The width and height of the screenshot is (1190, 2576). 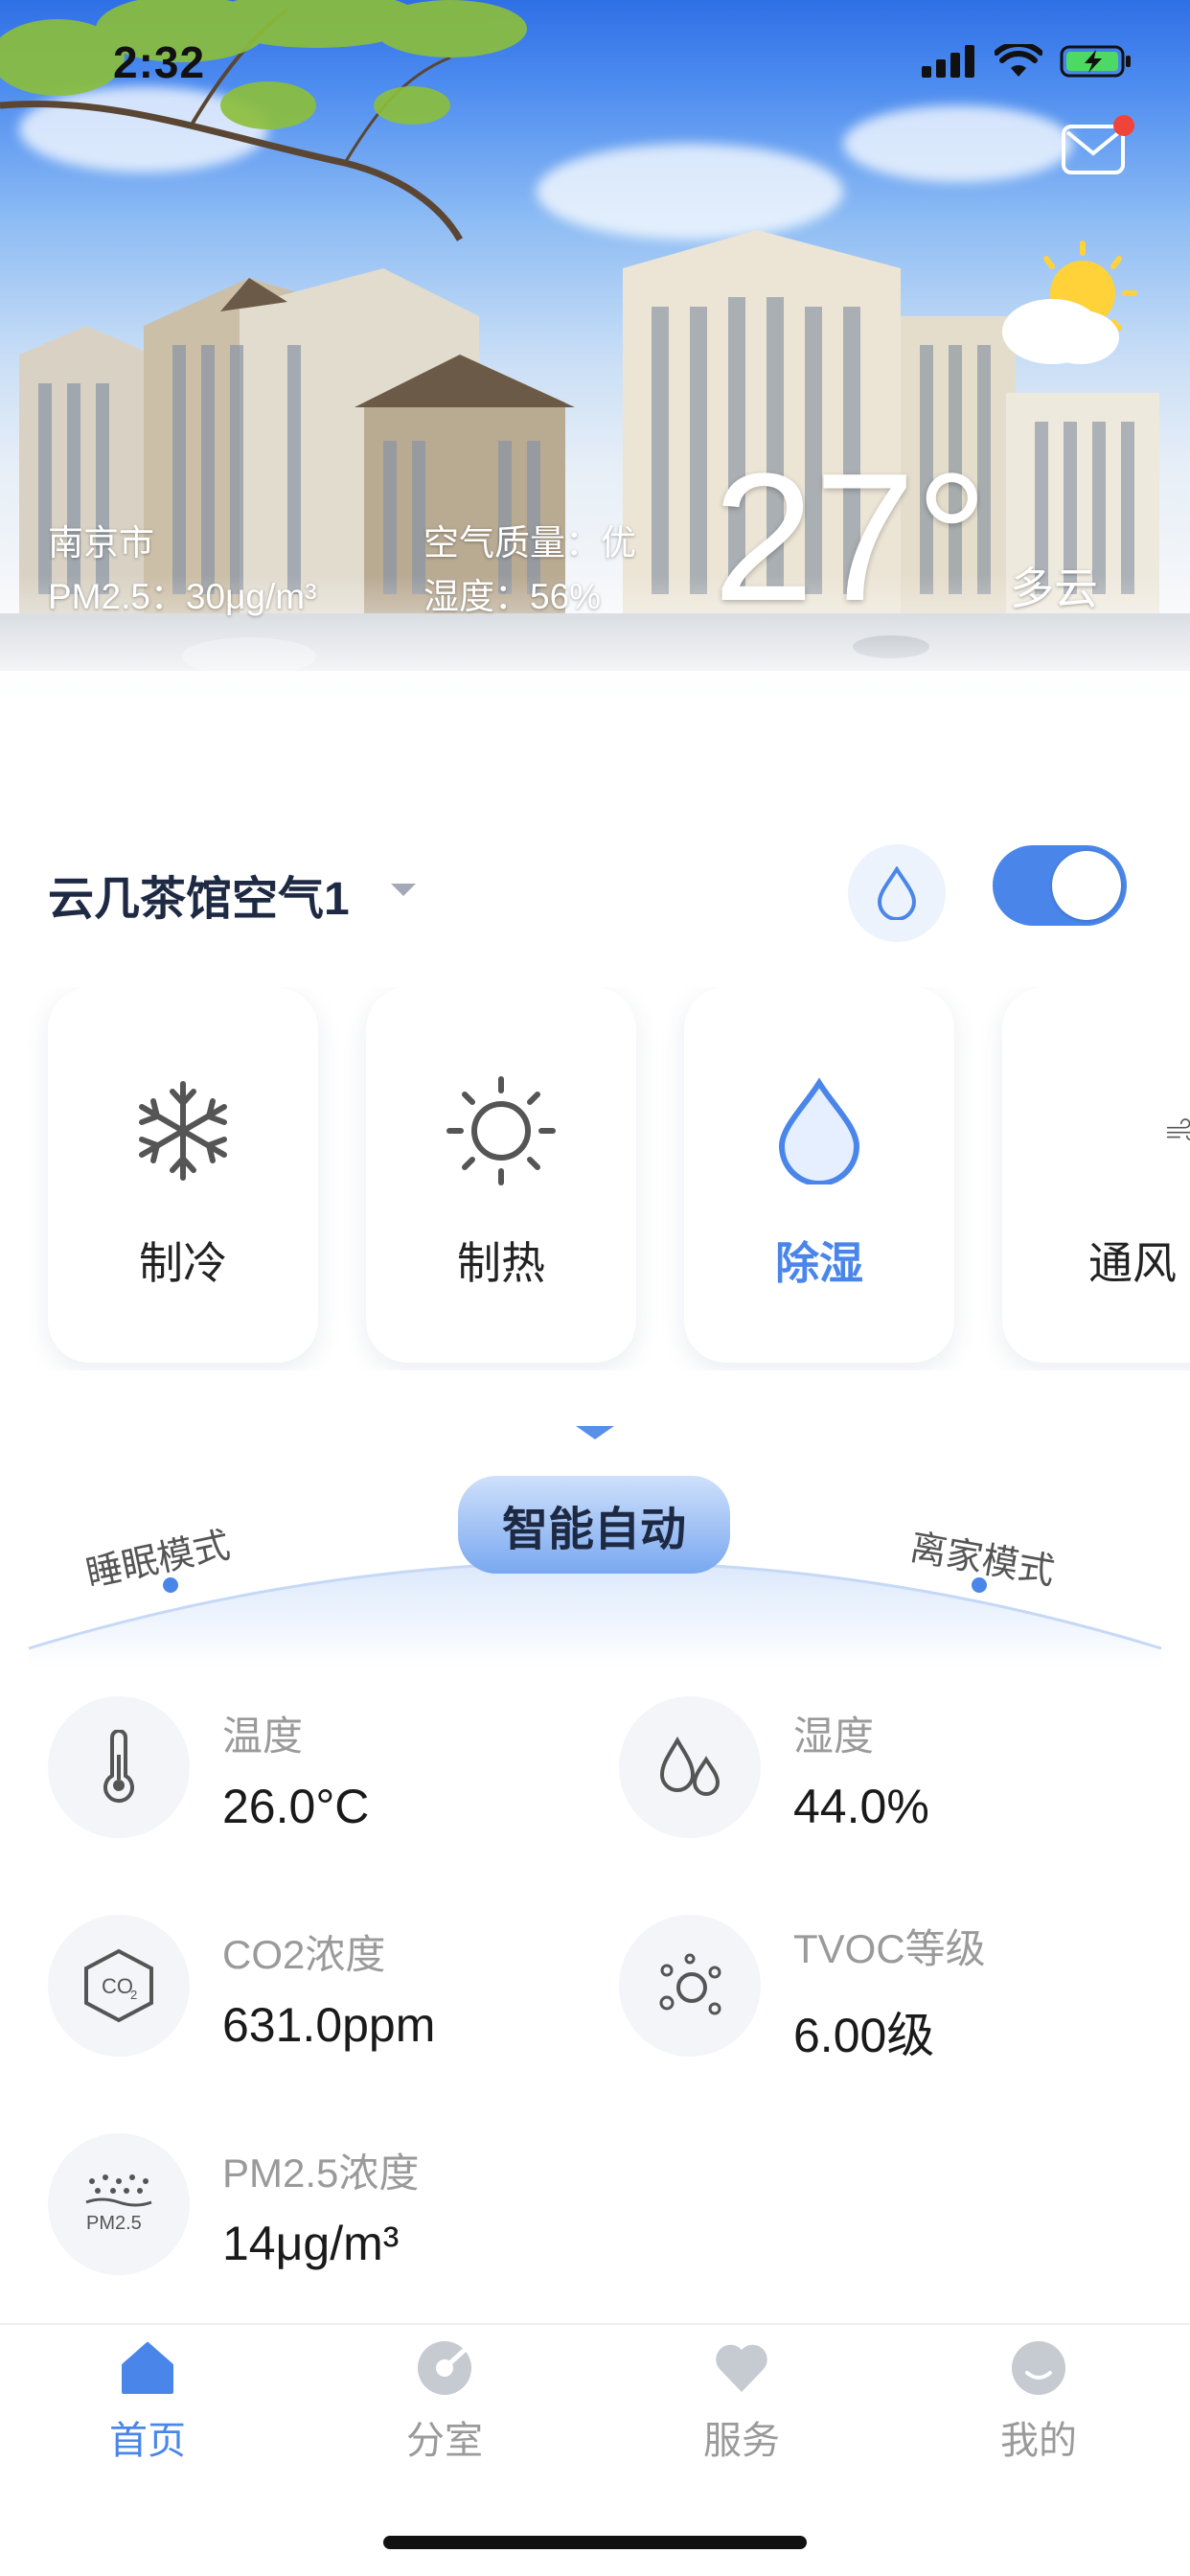 I want to click on co2-icon-subscript: 2, so click(x=133, y=1995).